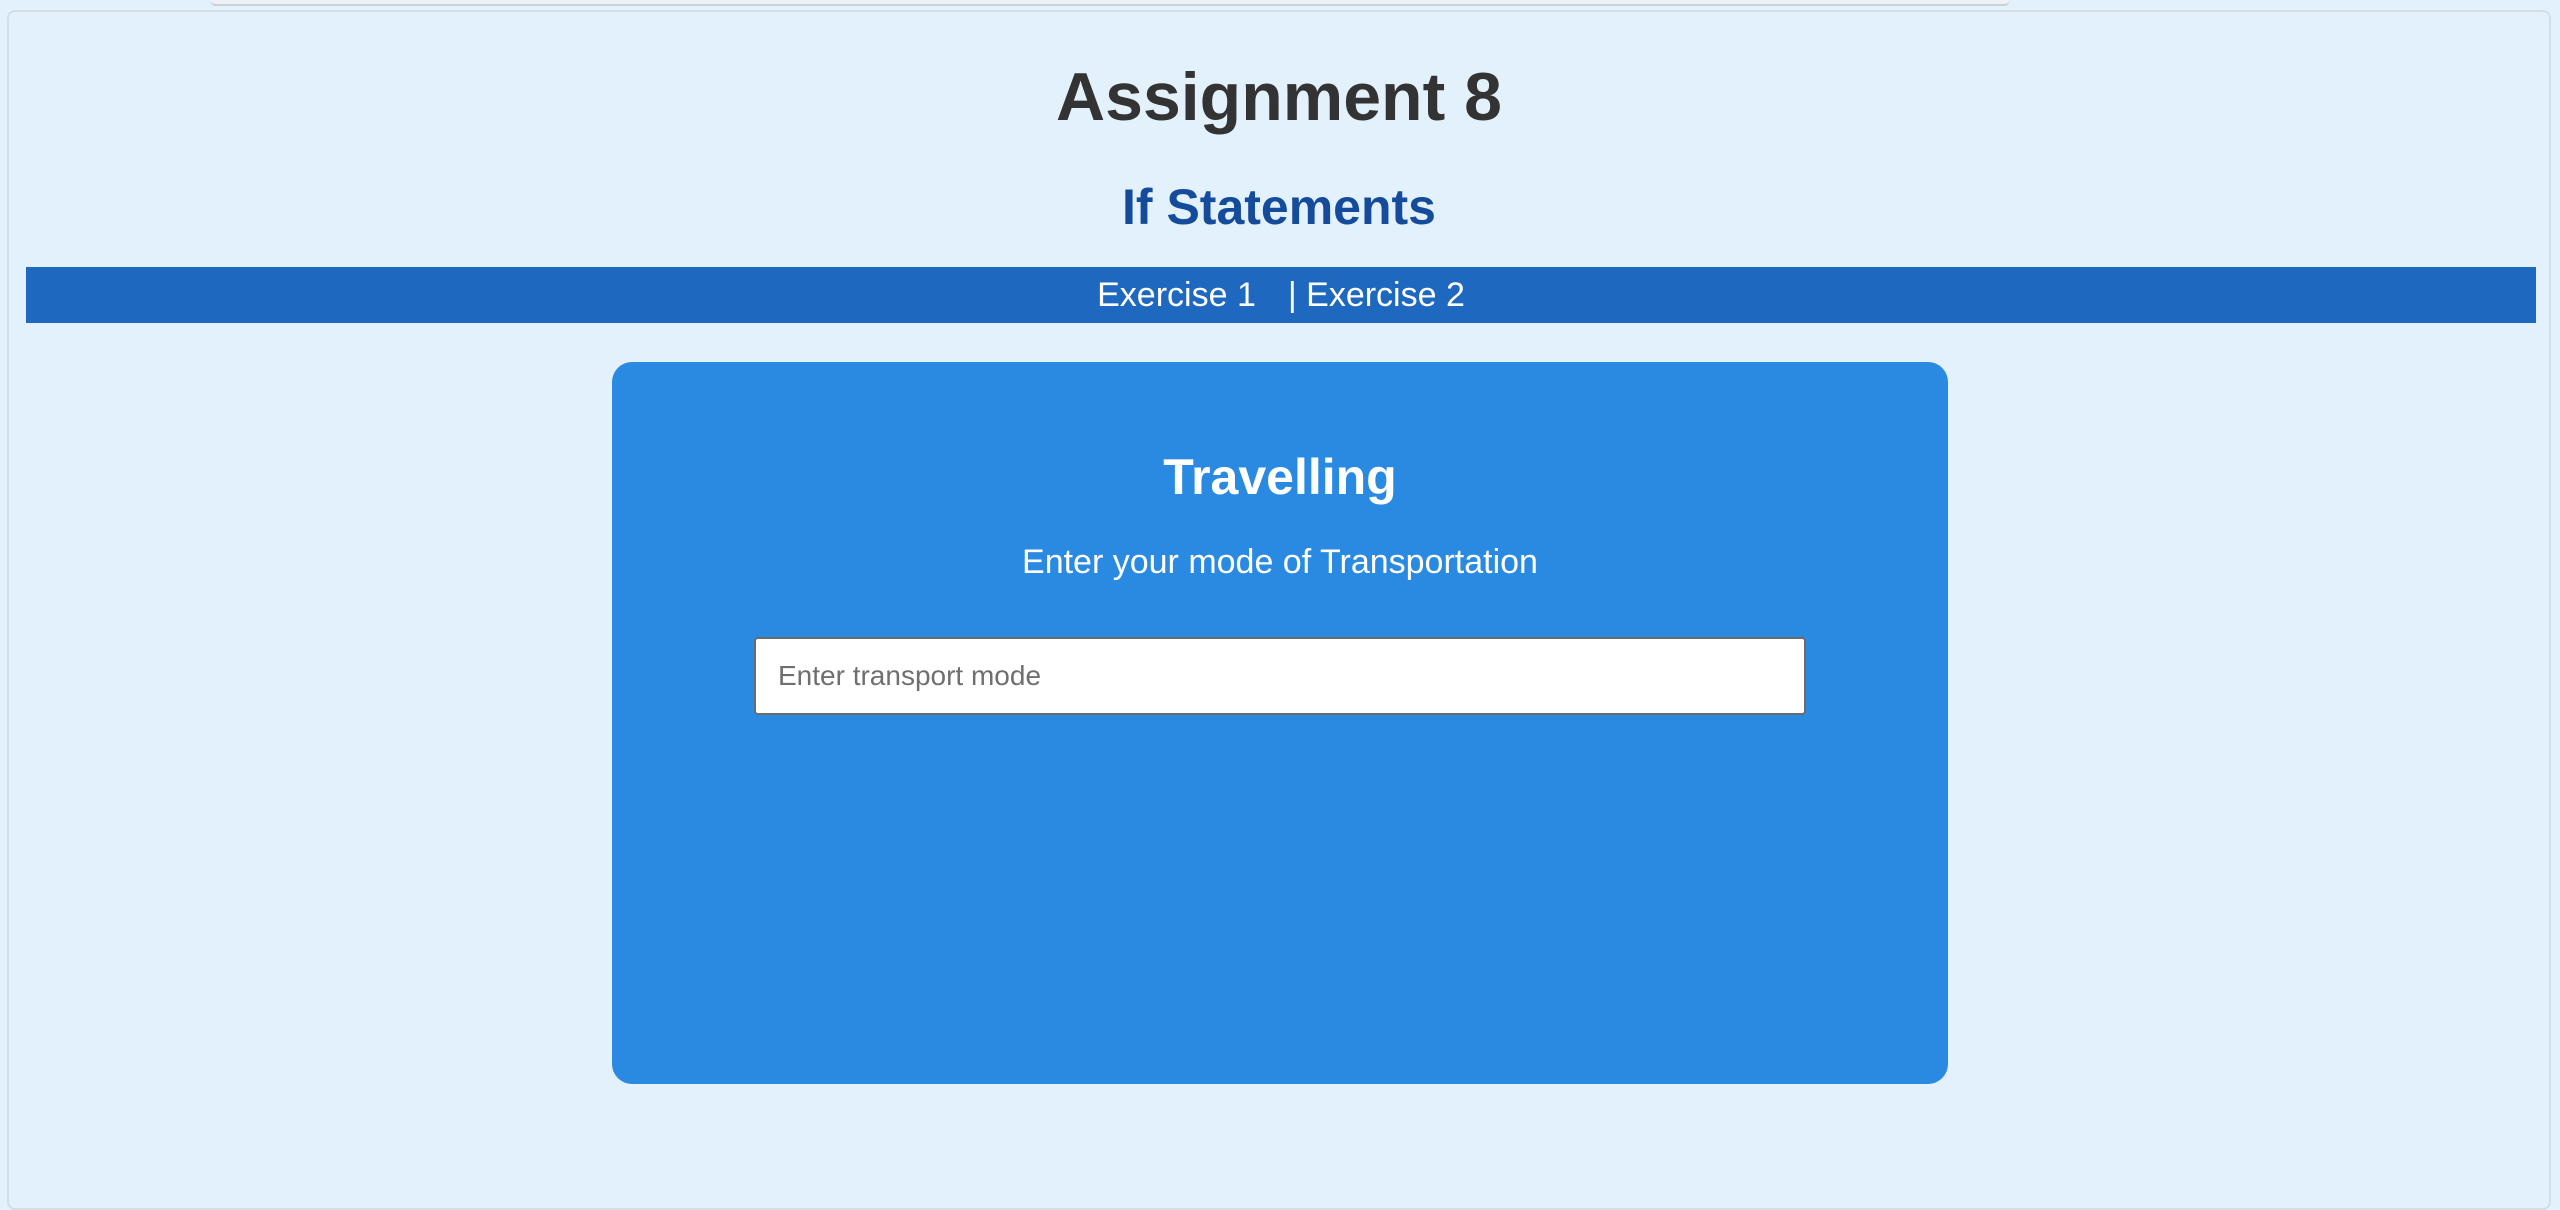  I want to click on nav-link-exercise-2: | Exercise 2, so click(1376, 295).